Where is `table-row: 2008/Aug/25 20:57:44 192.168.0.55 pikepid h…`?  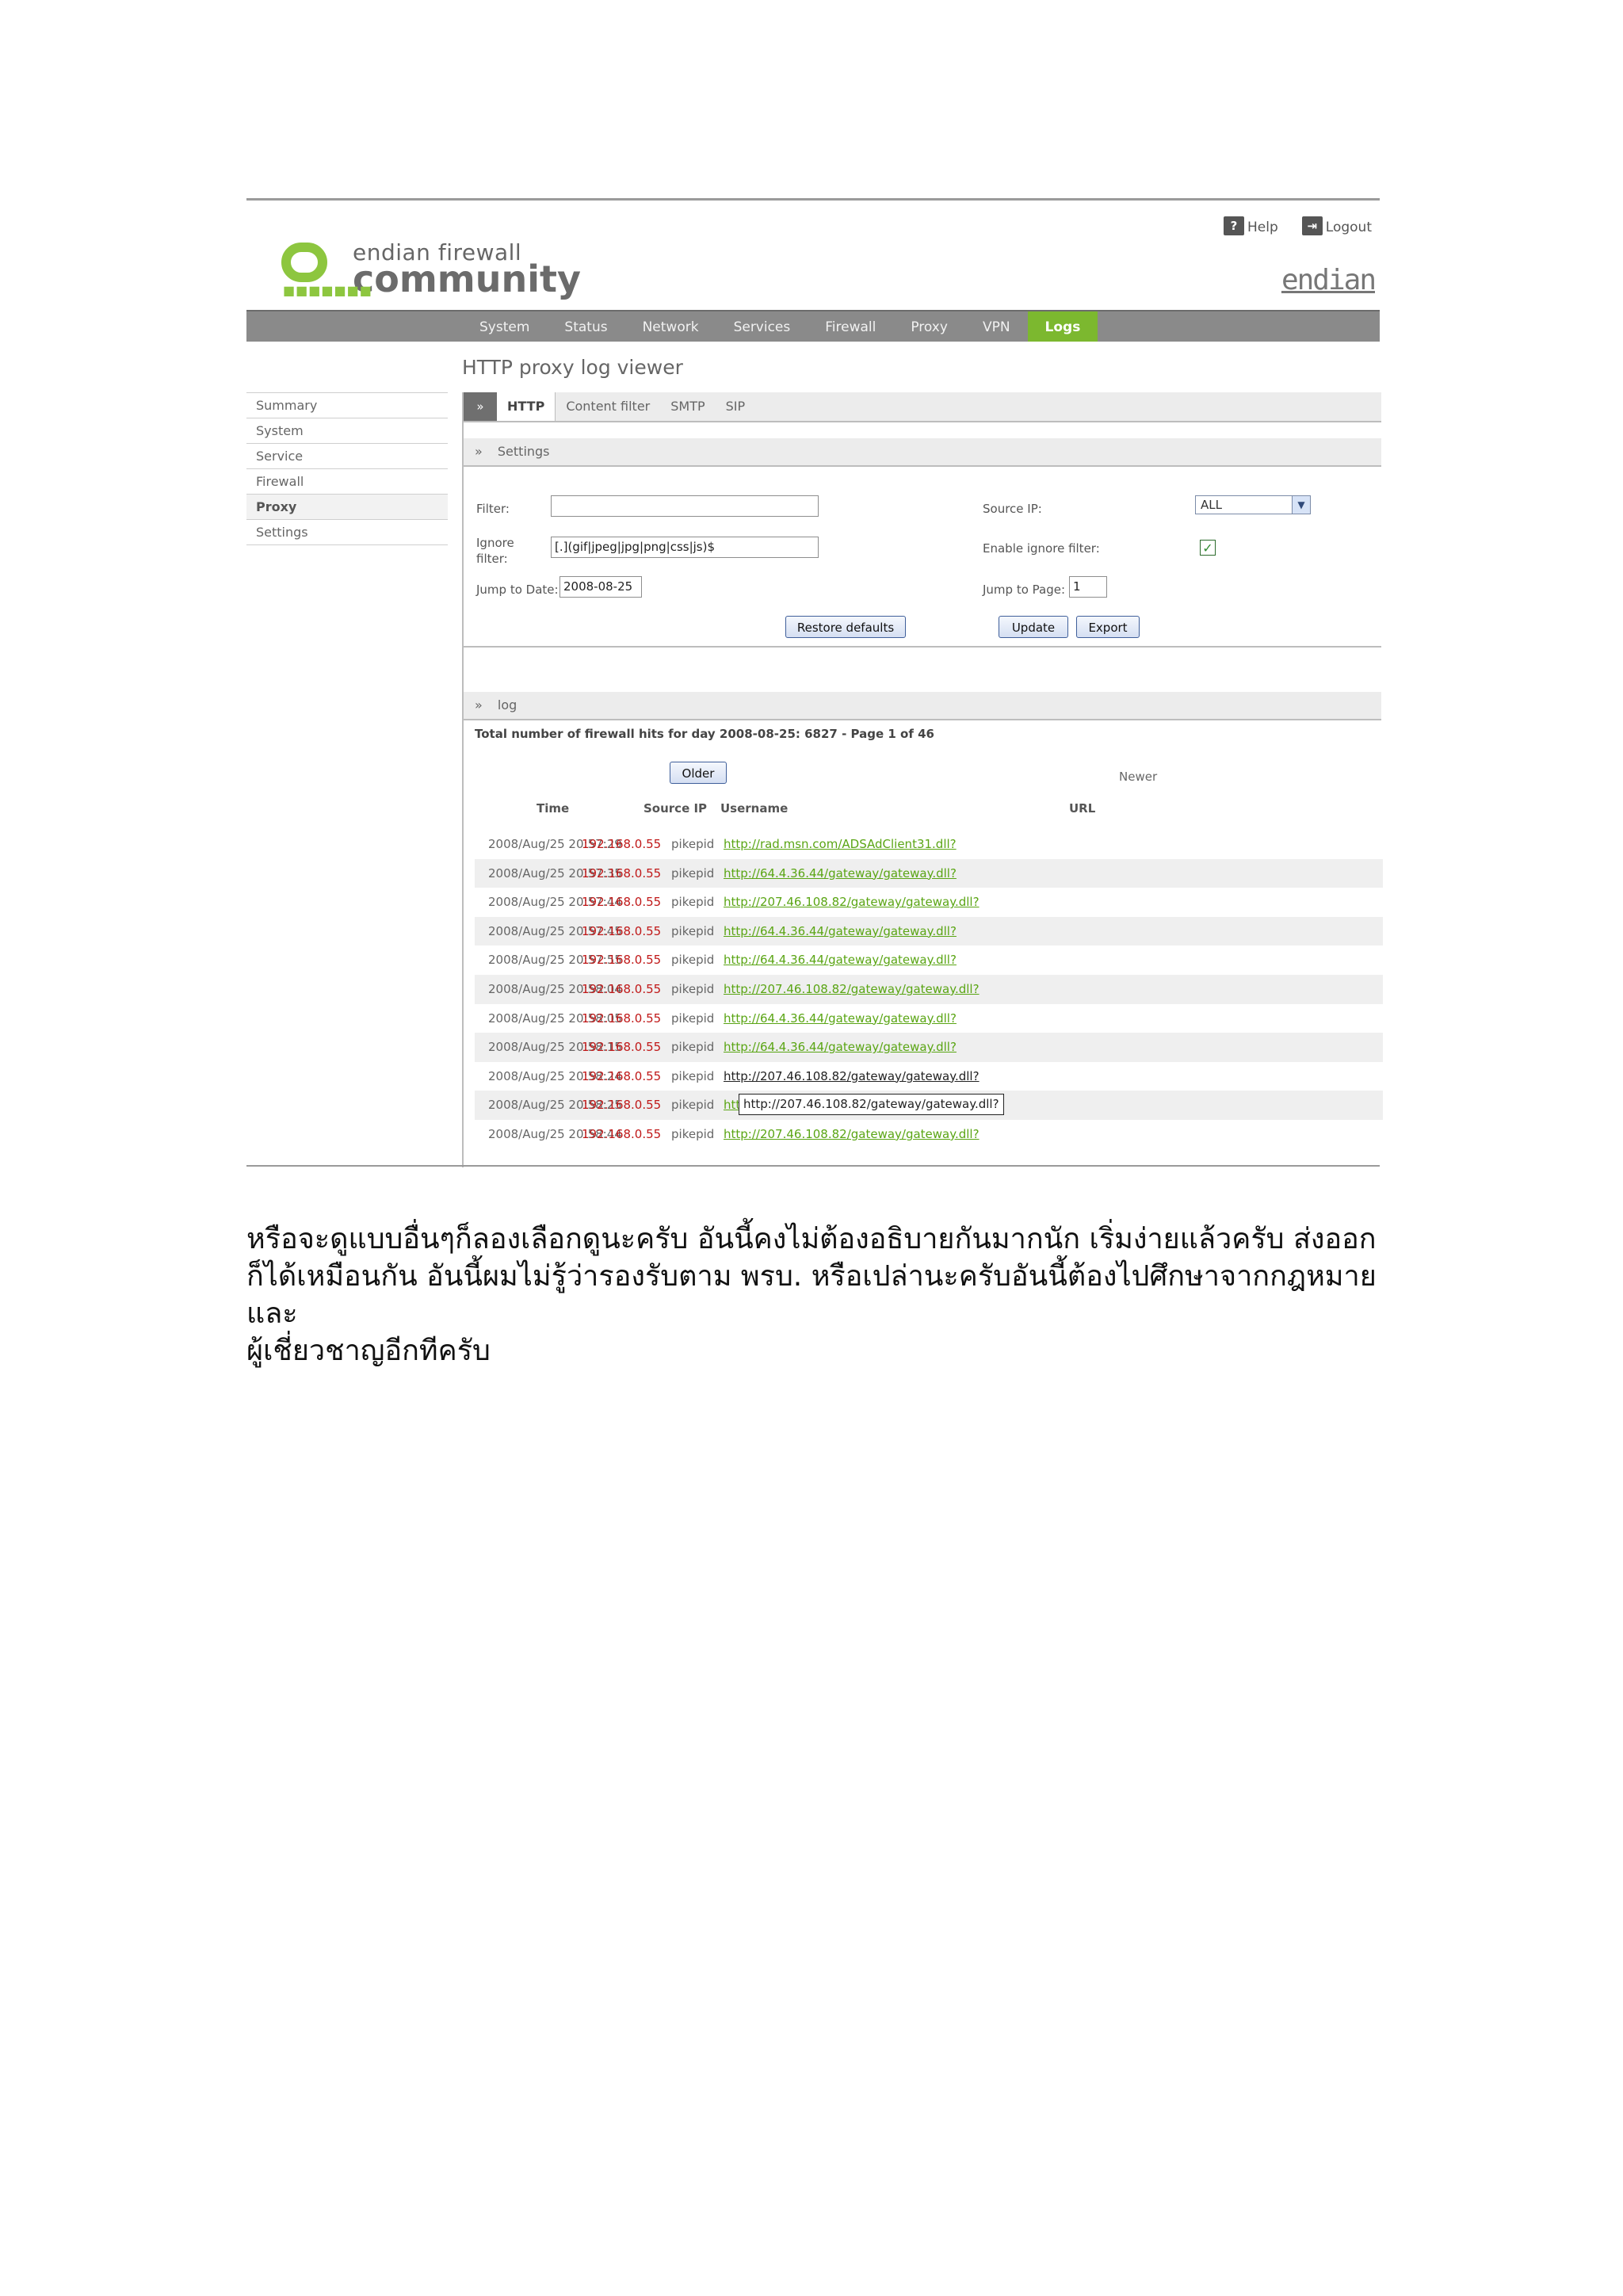
table-row: 2008/Aug/25 20:57:44 192.168.0.55 pikepid h… is located at coordinates (929, 902).